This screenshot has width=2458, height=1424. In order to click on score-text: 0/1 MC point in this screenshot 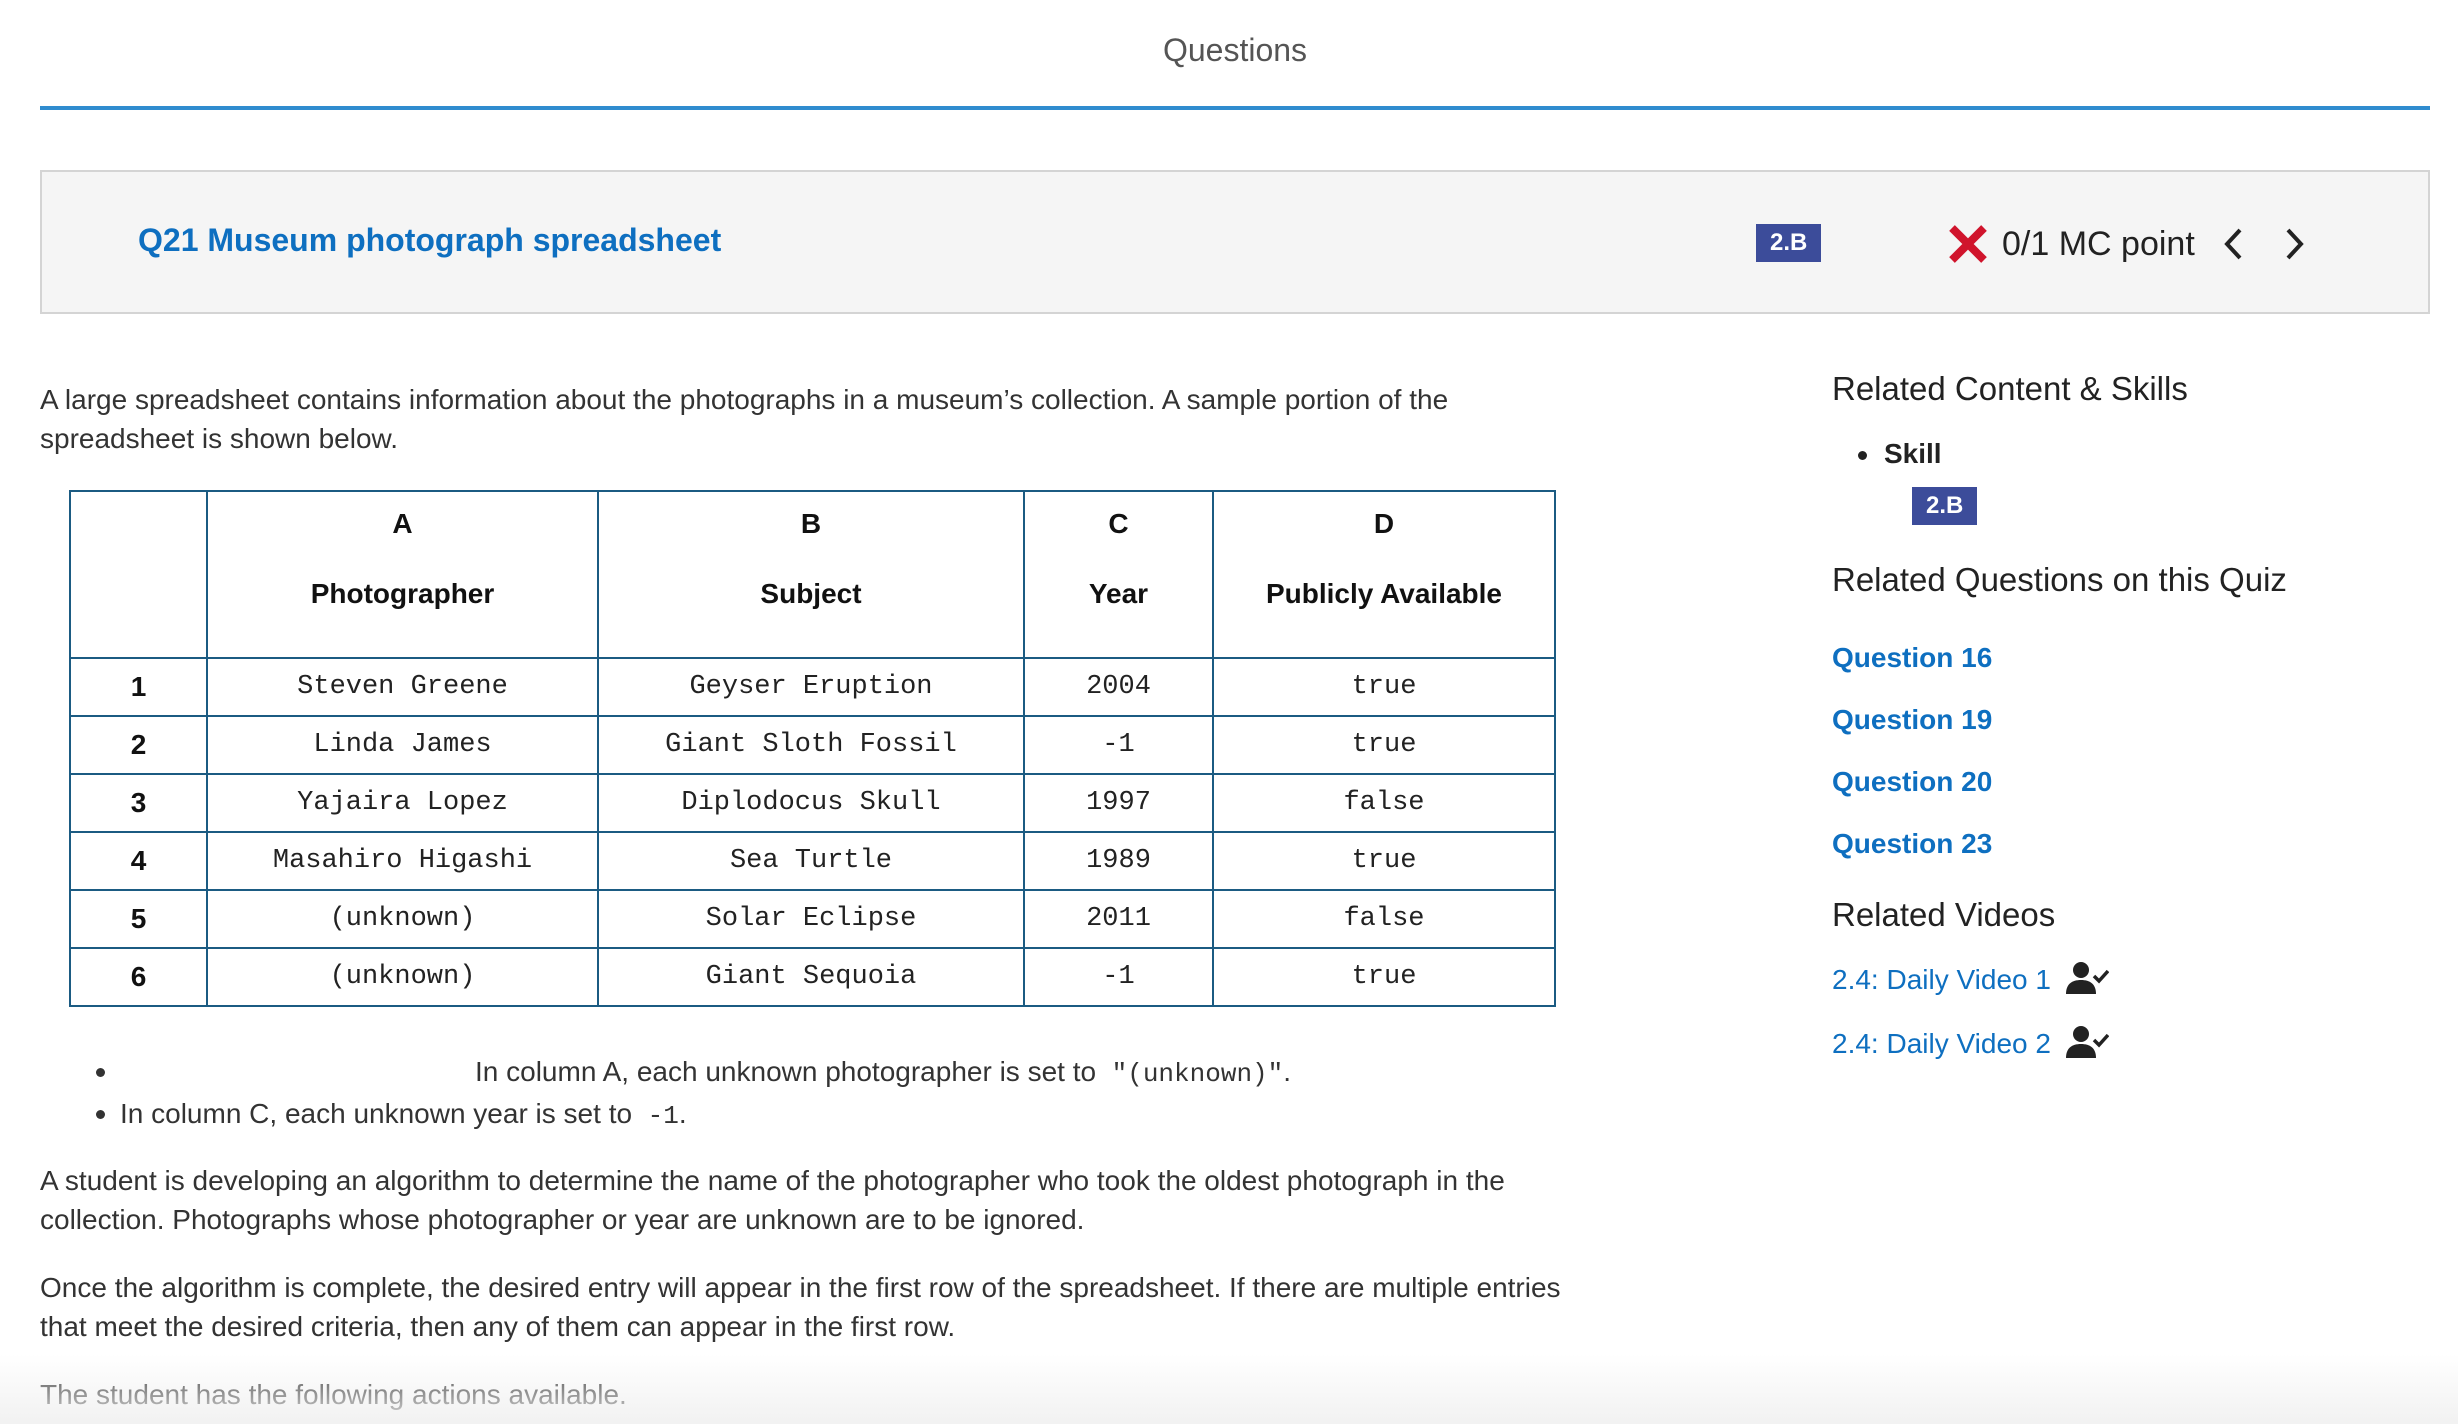, I will do `click(2098, 243)`.